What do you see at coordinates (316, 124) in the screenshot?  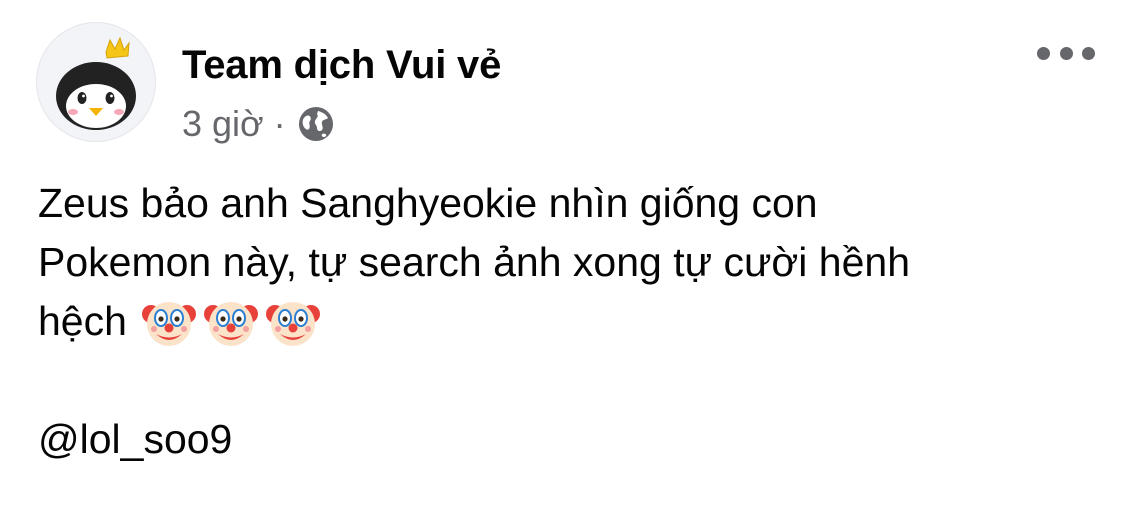 I see `globe-icon` at bounding box center [316, 124].